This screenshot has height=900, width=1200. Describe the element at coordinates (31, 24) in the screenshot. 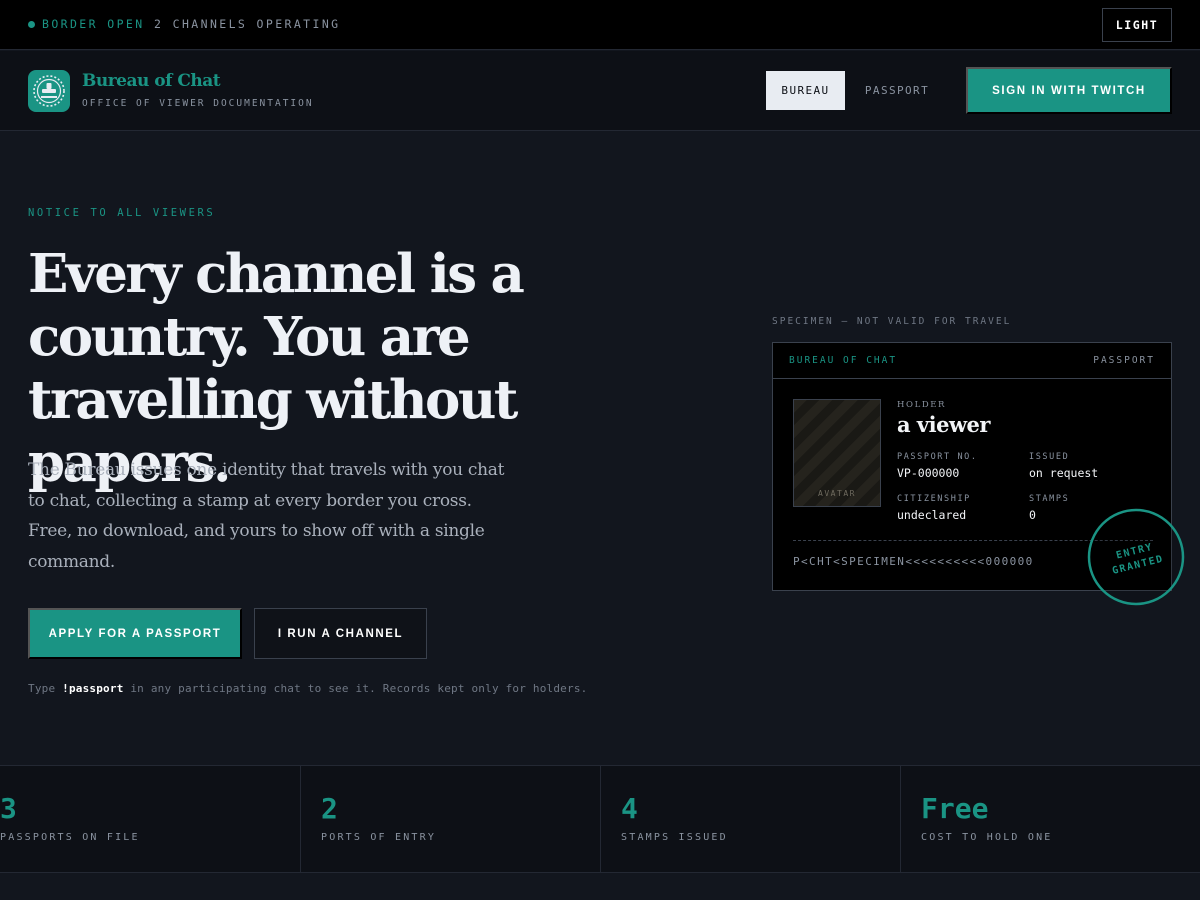

I see `status-dot-icon` at that location.